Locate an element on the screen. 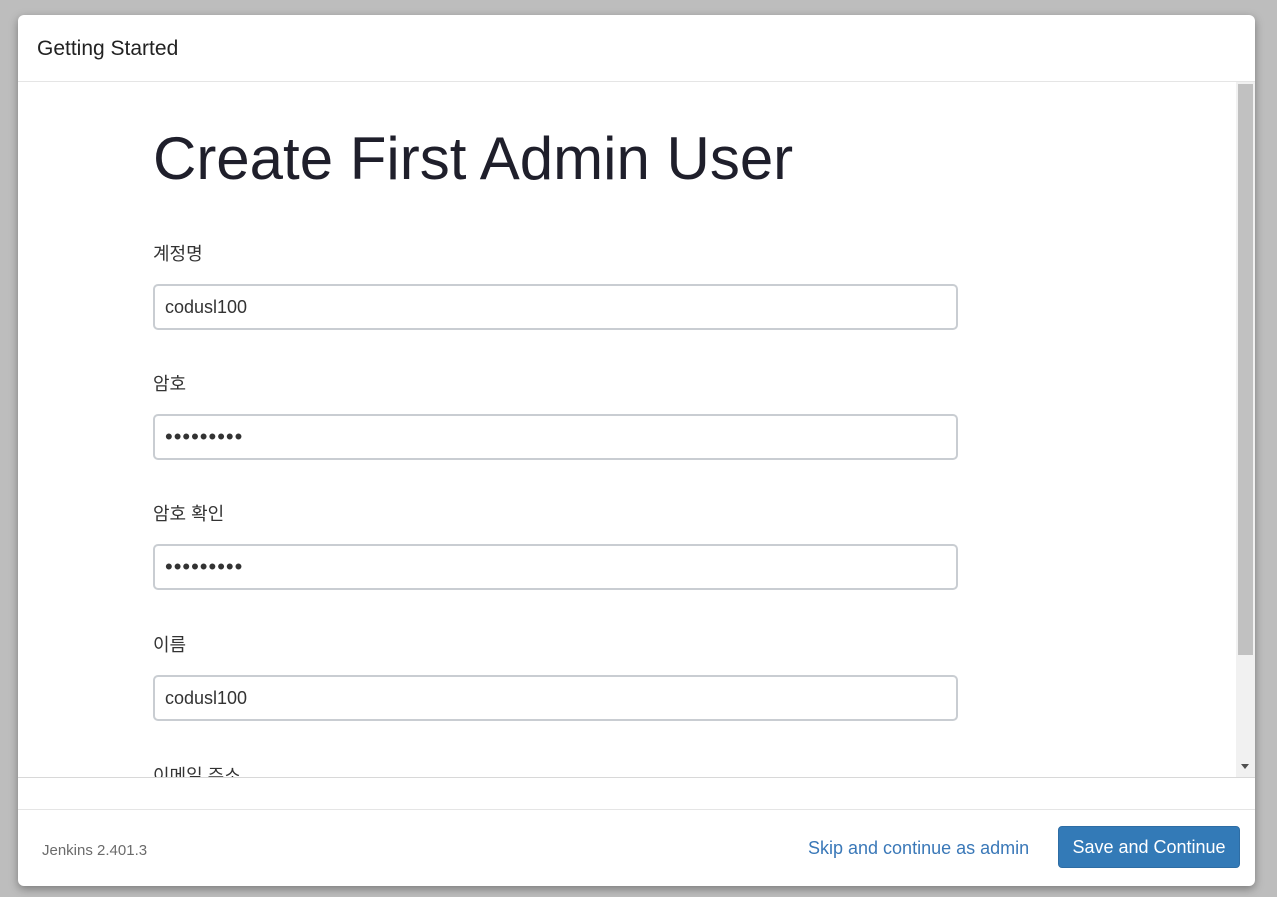  save-and-continue-button: Save and Continue is located at coordinates (1149, 847).